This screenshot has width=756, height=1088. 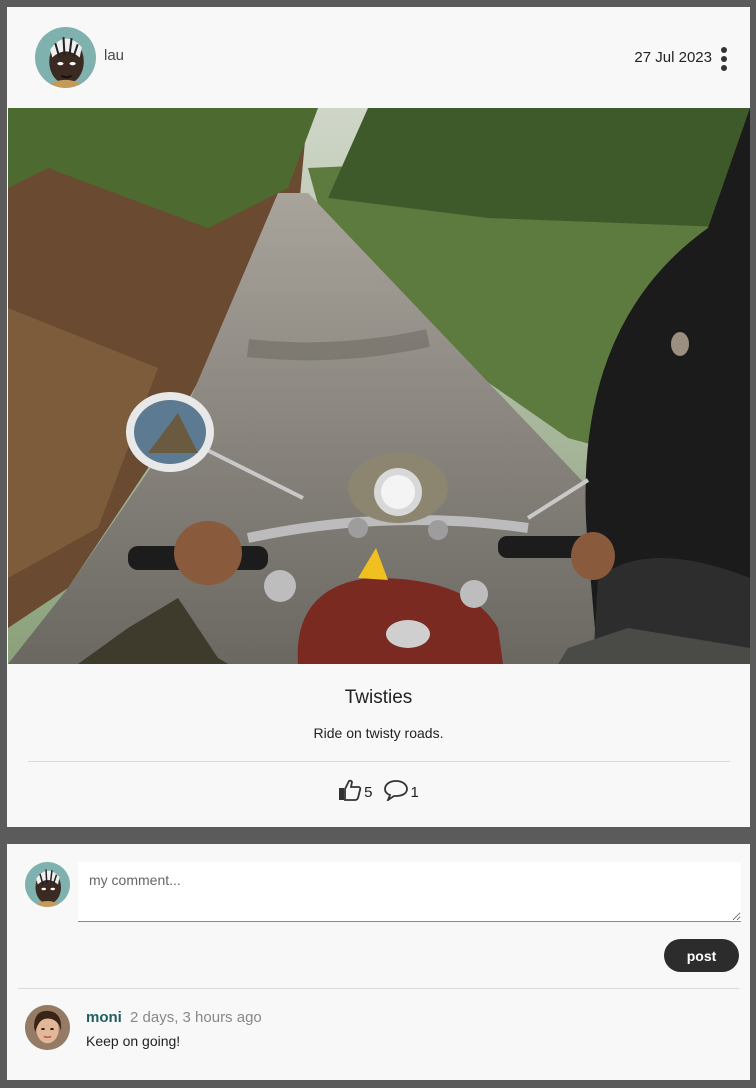 I want to click on current-user-avatar, so click(x=47, y=884).